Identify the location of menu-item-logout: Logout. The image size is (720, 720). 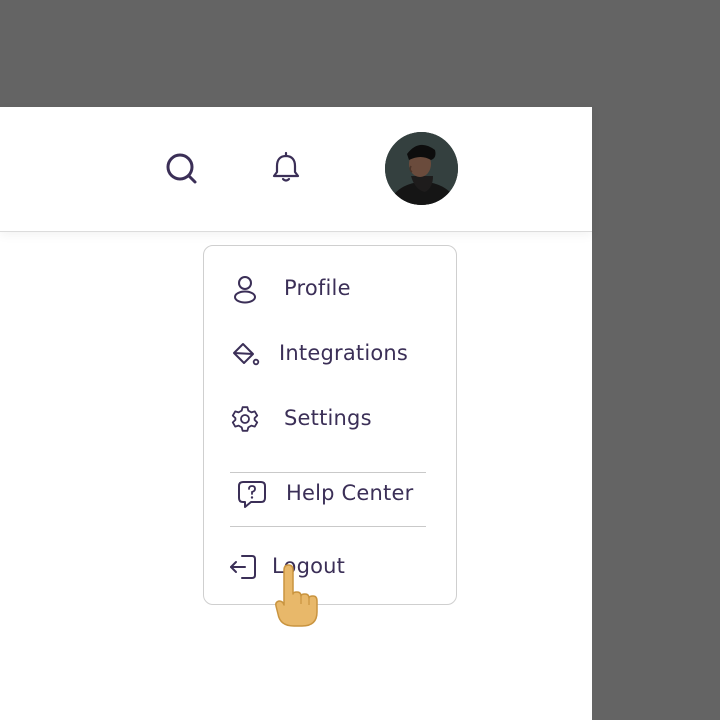
(330, 566).